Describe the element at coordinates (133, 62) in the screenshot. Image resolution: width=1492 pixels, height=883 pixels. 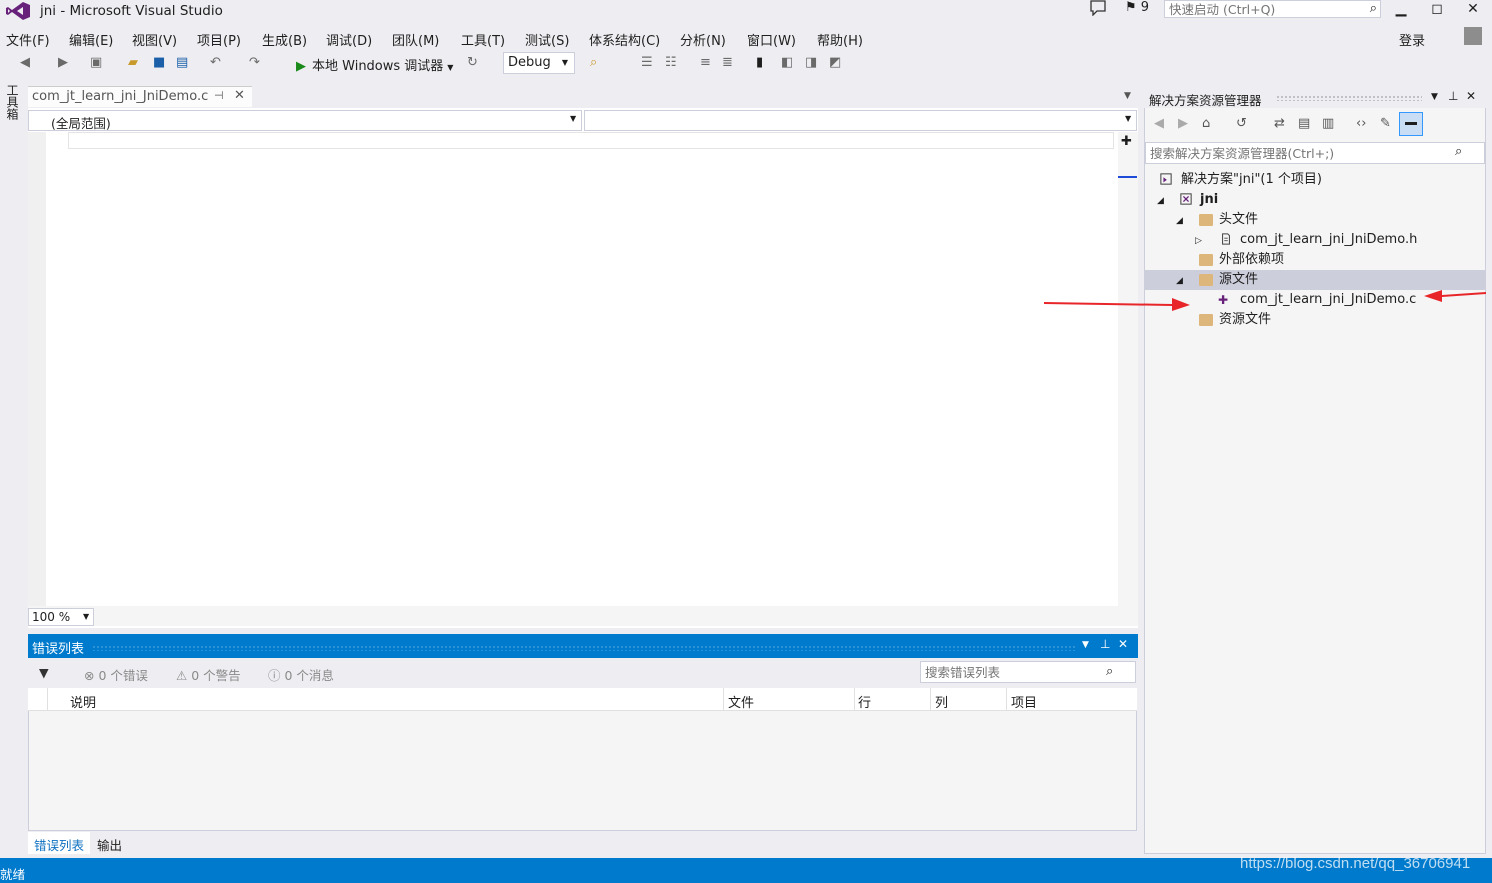
I see `open-file-icon: ▰` at that location.